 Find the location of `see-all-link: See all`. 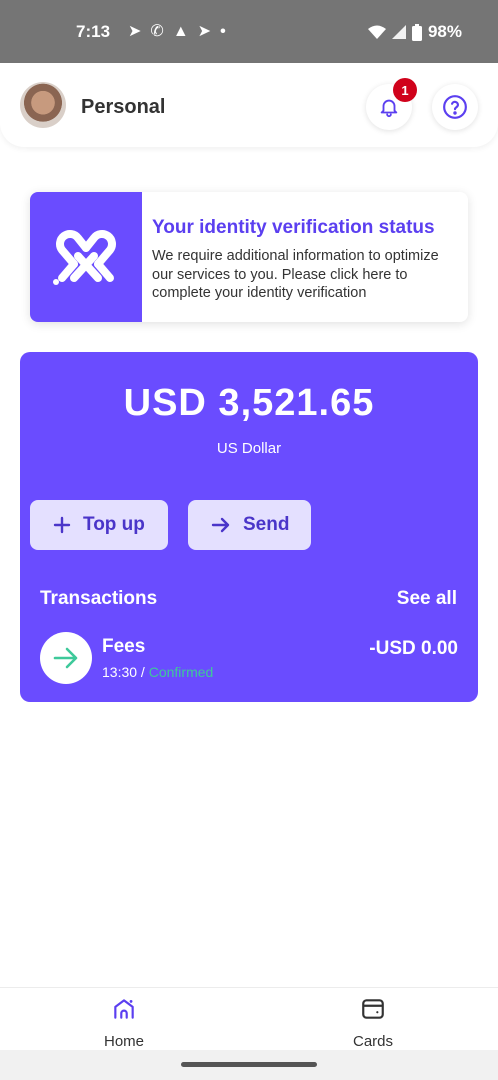

see-all-link: See all is located at coordinates (427, 599).